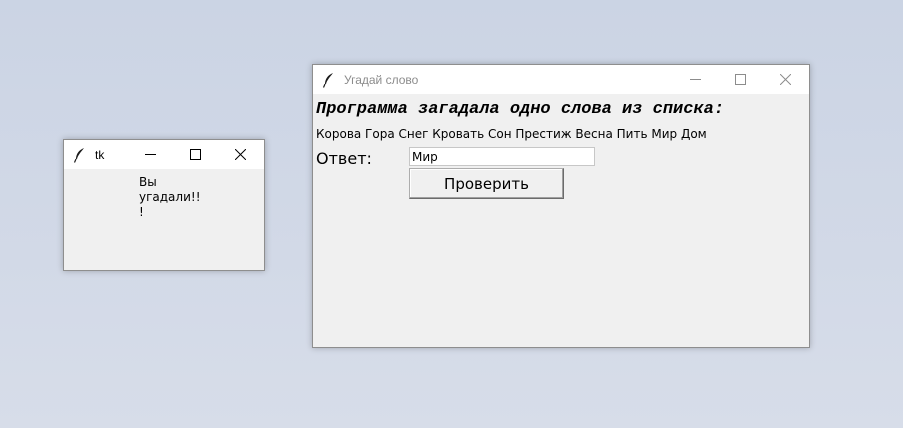  I want to click on result-message: Вы угадали!! !, so click(170, 197).